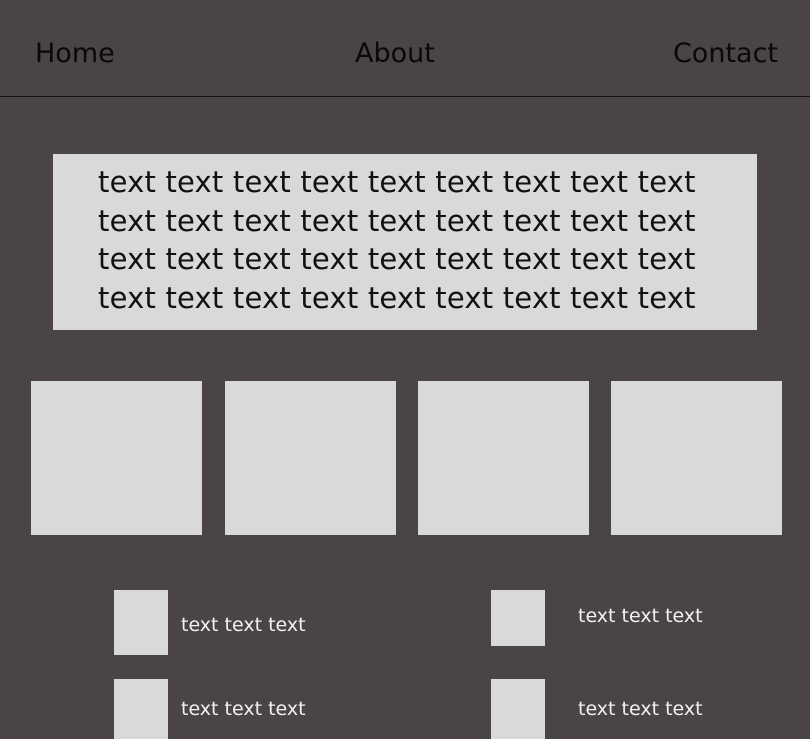 This screenshot has height=739, width=810. What do you see at coordinates (395, 54) in the screenshot?
I see `nav-link-about: About` at bounding box center [395, 54].